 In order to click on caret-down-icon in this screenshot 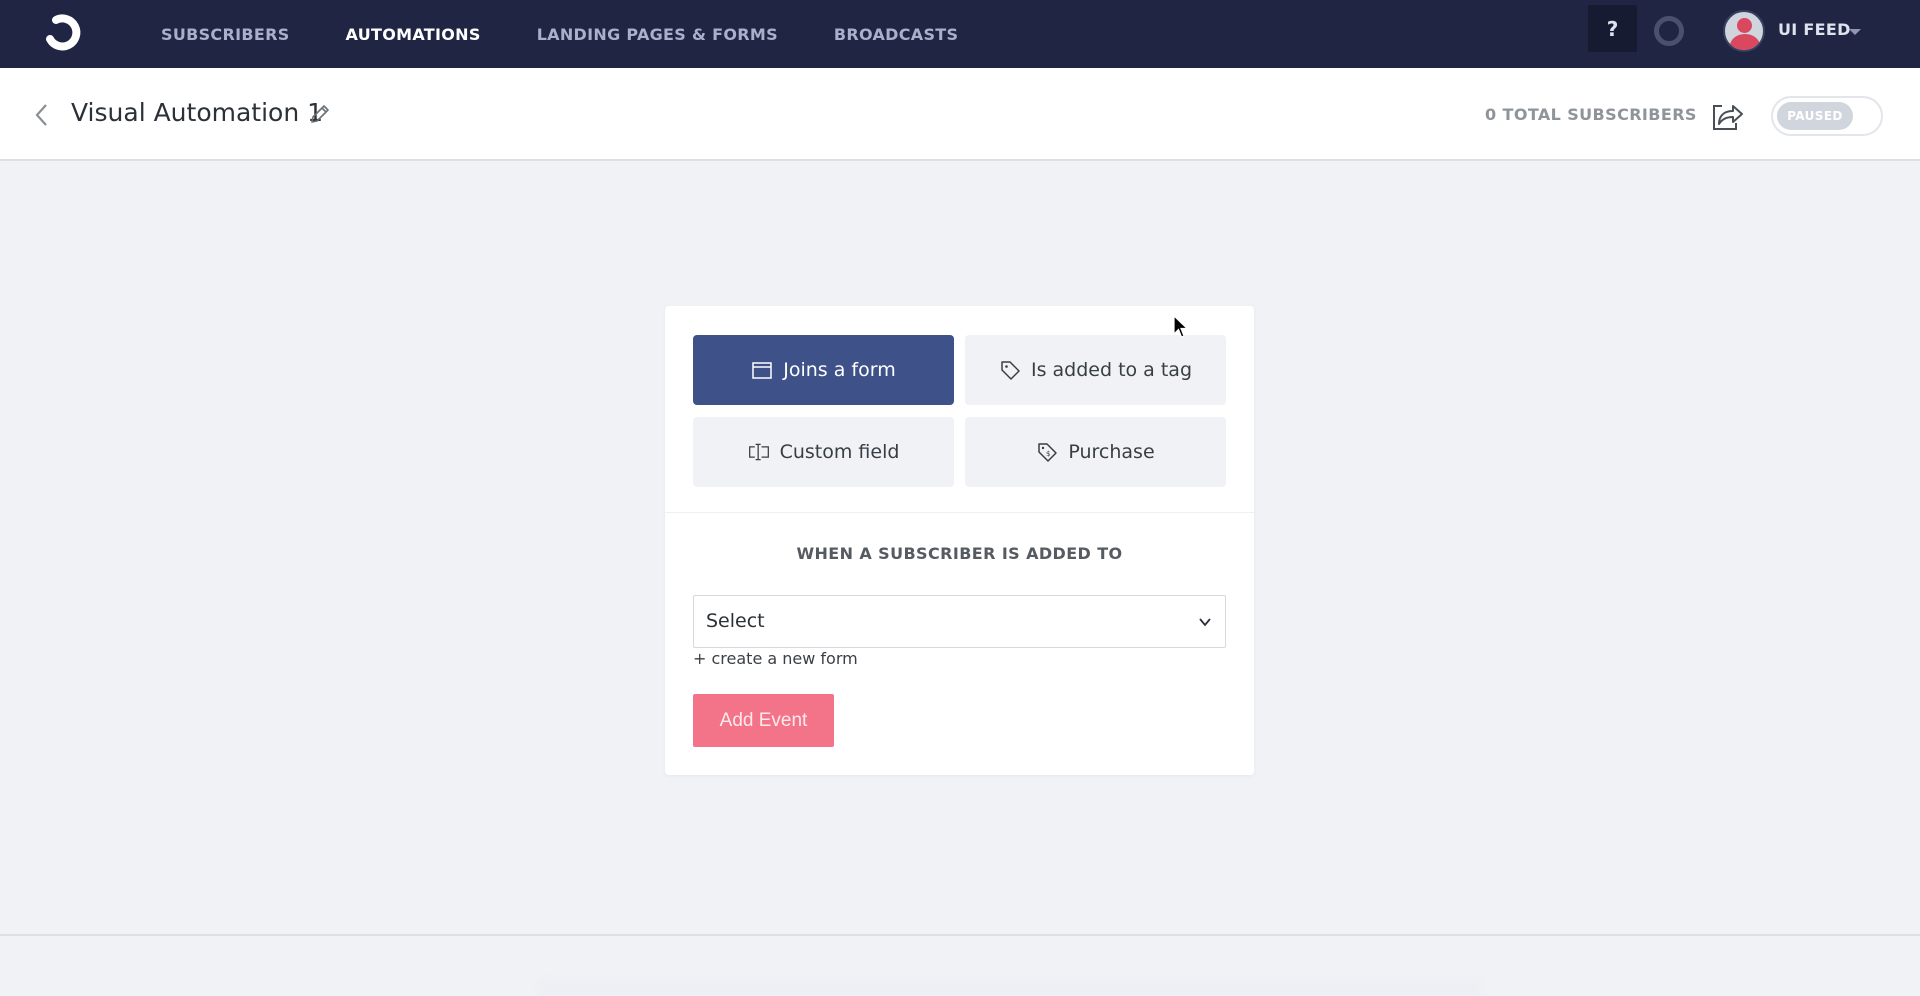, I will do `click(1855, 32)`.